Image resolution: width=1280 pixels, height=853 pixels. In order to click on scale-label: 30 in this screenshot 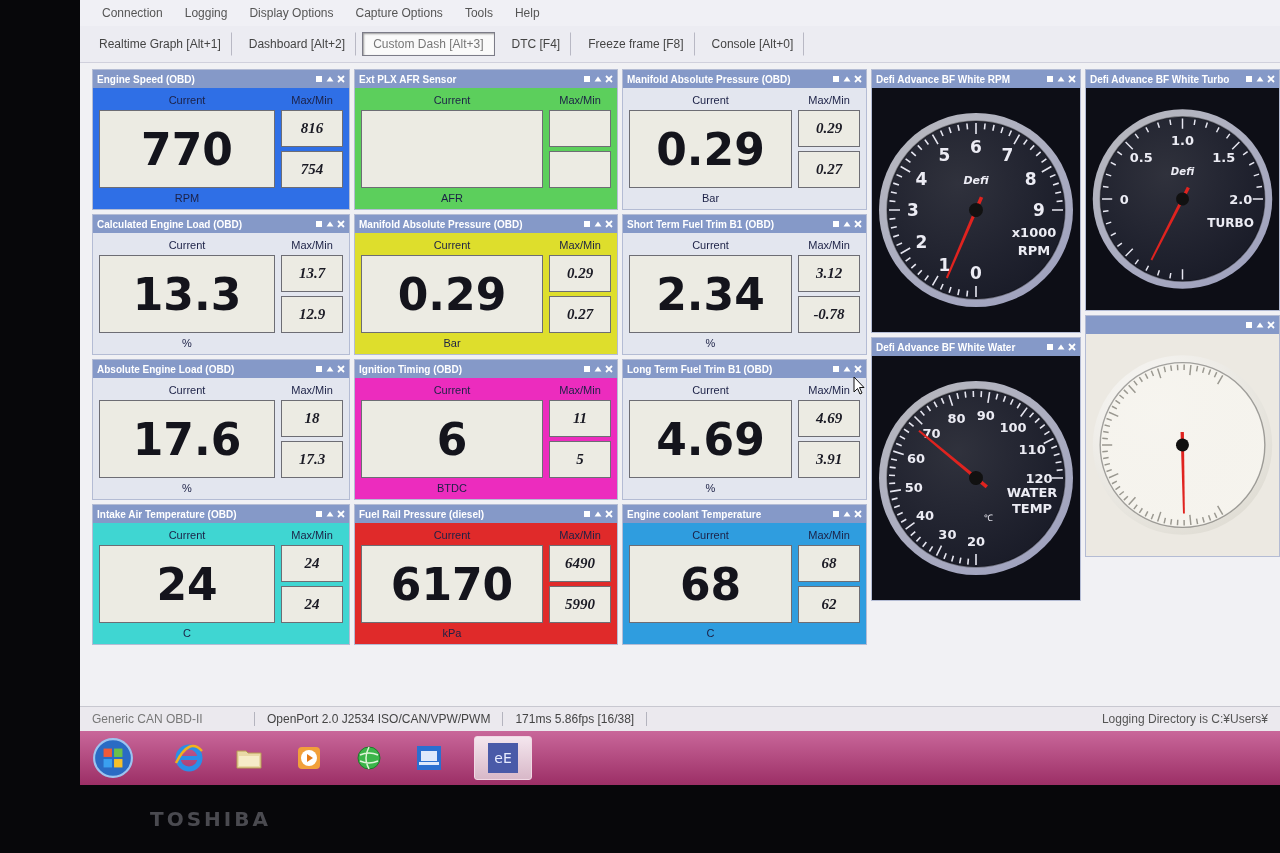, I will do `click(947, 534)`.